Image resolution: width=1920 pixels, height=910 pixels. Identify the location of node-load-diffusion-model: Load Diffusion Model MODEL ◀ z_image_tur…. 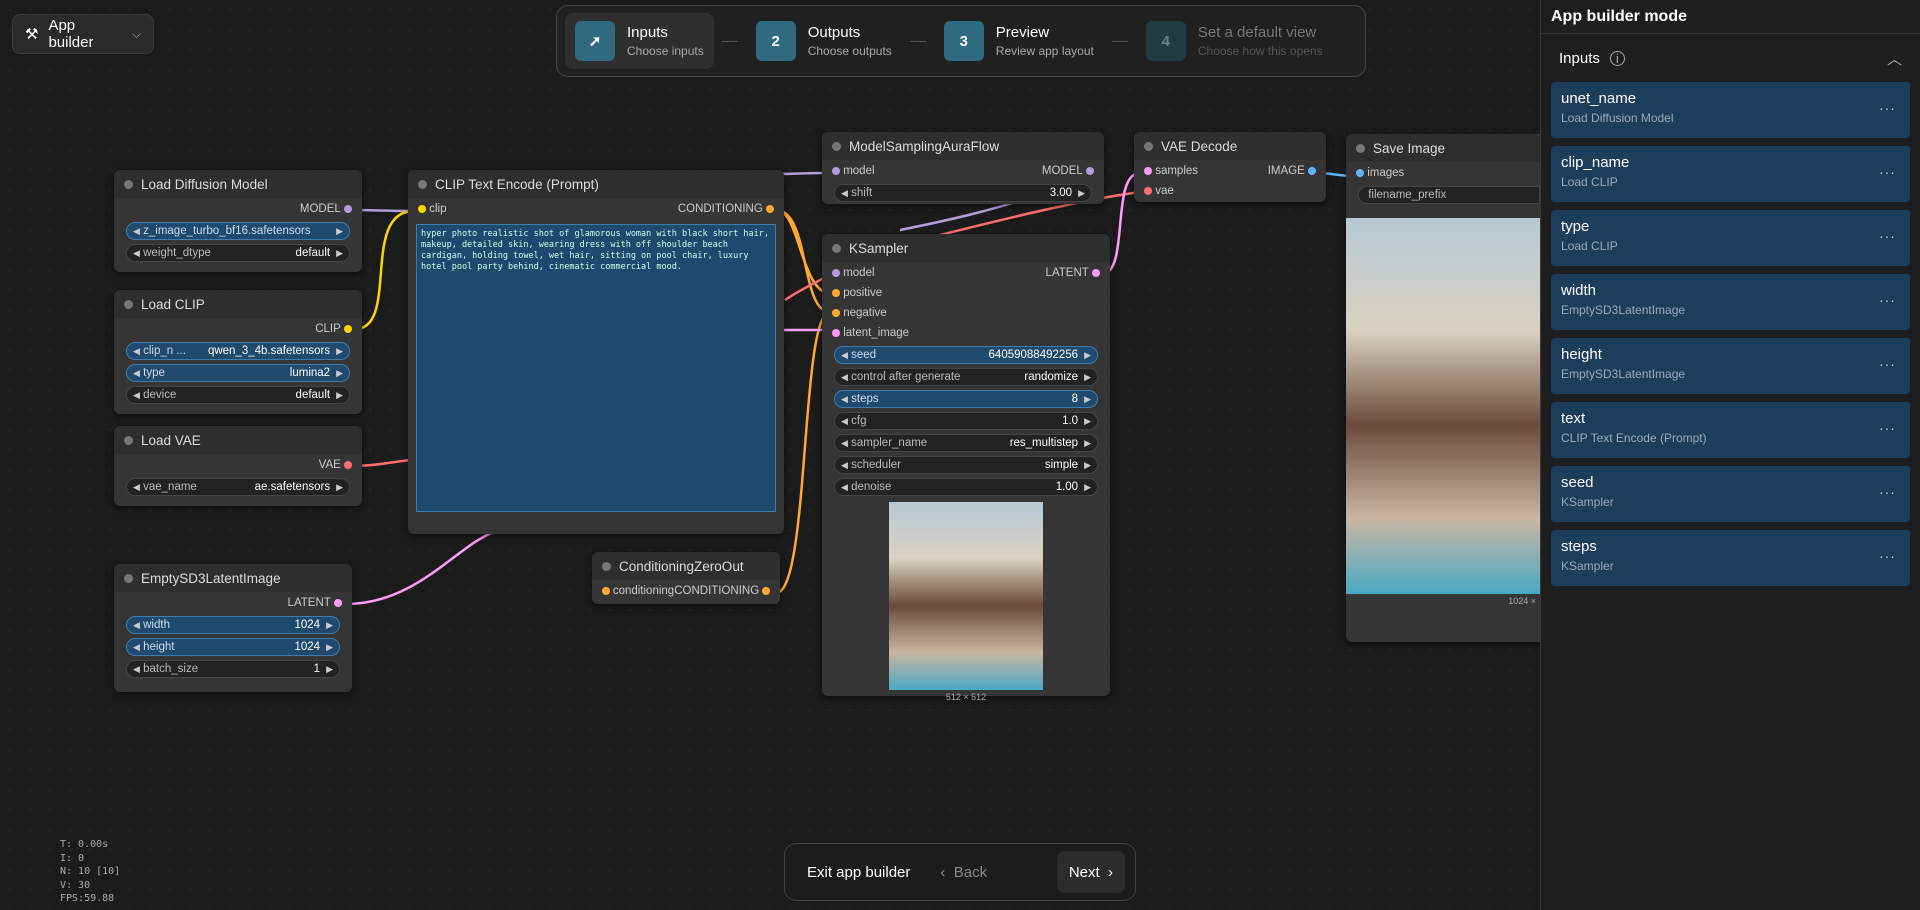
(238, 221).